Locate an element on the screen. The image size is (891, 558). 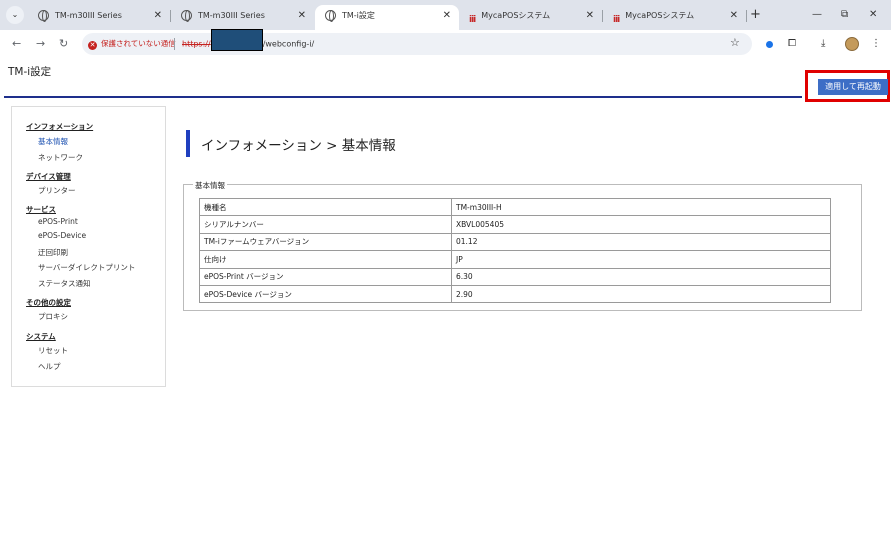
tab-tm-i-settings: TM-i設定 ✕ is located at coordinates (387, 17).